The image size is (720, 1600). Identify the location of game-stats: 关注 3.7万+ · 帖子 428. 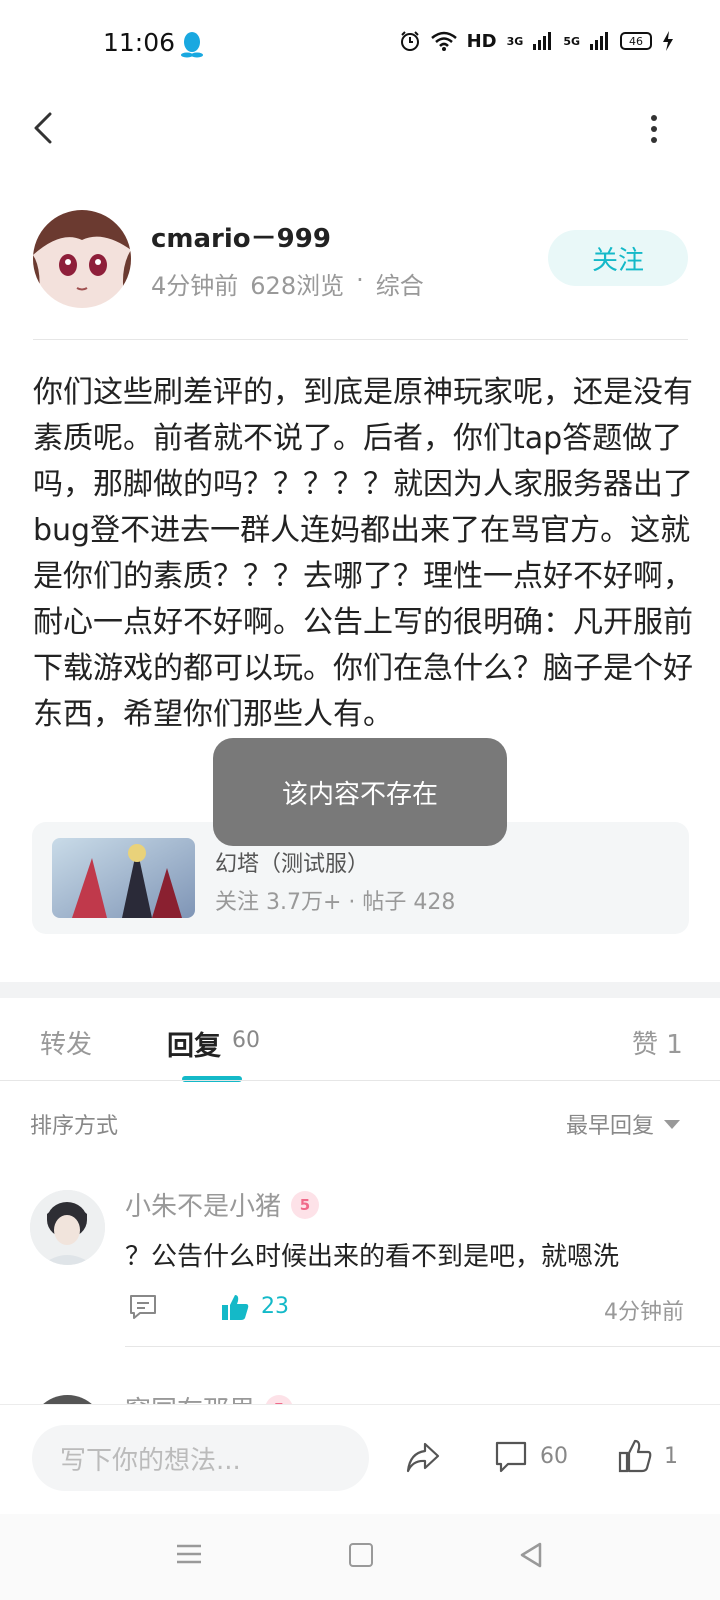
(335, 902).